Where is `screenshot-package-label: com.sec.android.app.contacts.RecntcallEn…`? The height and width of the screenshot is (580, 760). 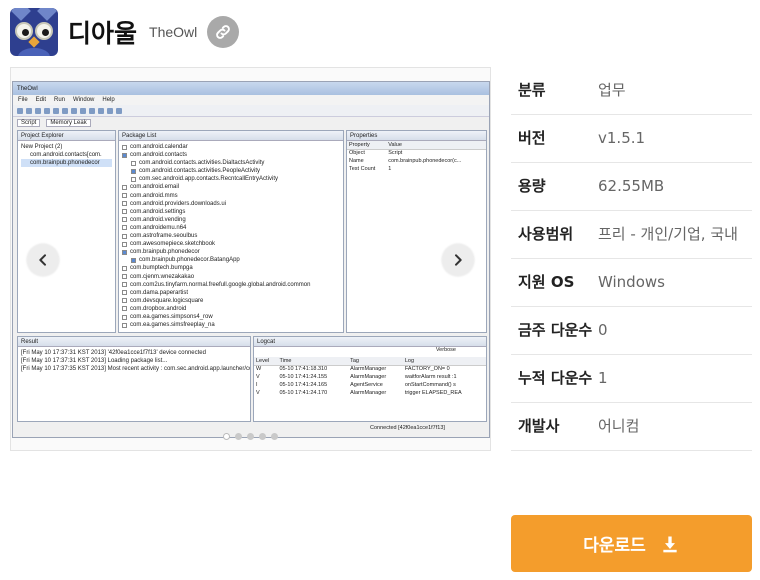
screenshot-package-label: com.sec.android.app.contacts.RecntcallEn… is located at coordinates (209, 179).